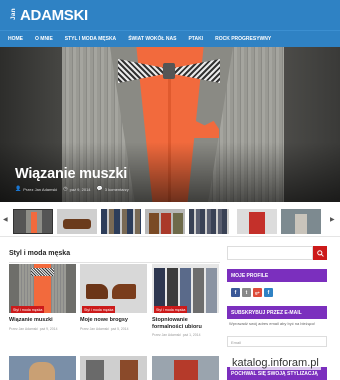  What do you see at coordinates (54, 15) in the screenshot?
I see `logo-last-name: ADAMSKI` at bounding box center [54, 15].